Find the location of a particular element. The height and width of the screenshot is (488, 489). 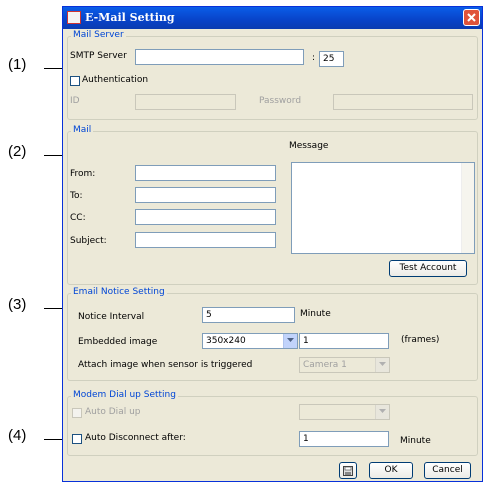

notice-interval-input: 5 is located at coordinates (248, 315).